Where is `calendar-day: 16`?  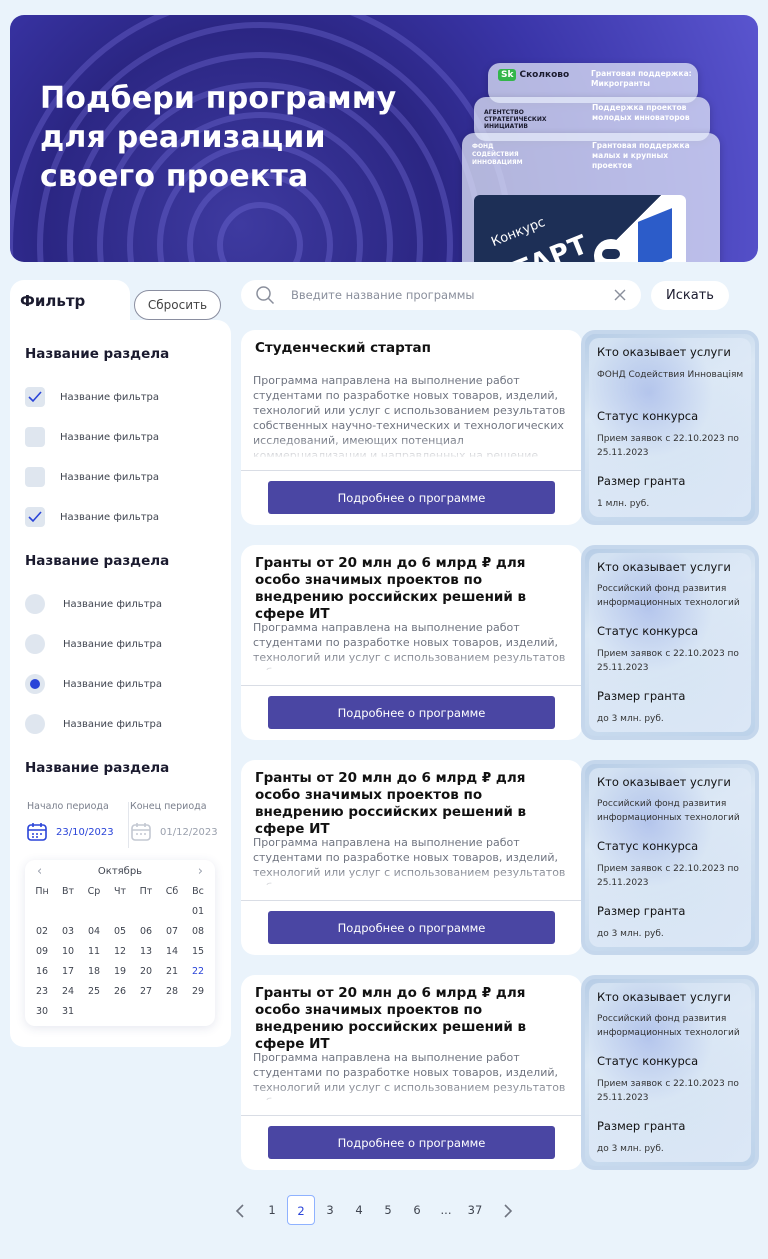
calendar-day: 16 is located at coordinates (42, 973).